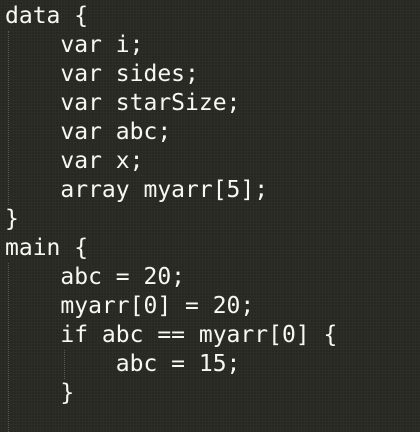  What do you see at coordinates (171, 248) in the screenshot?
I see `code-line: main {` at bounding box center [171, 248].